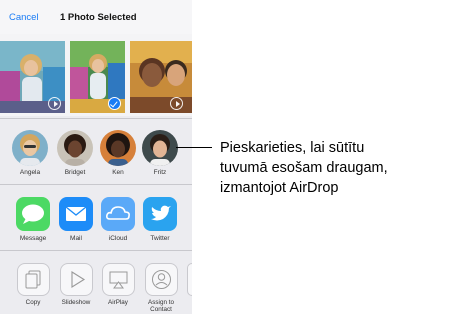 The width and height of the screenshot is (450, 314). I want to click on share-apps-row: Message Mail iCloud Twitter, so click(96, 218).